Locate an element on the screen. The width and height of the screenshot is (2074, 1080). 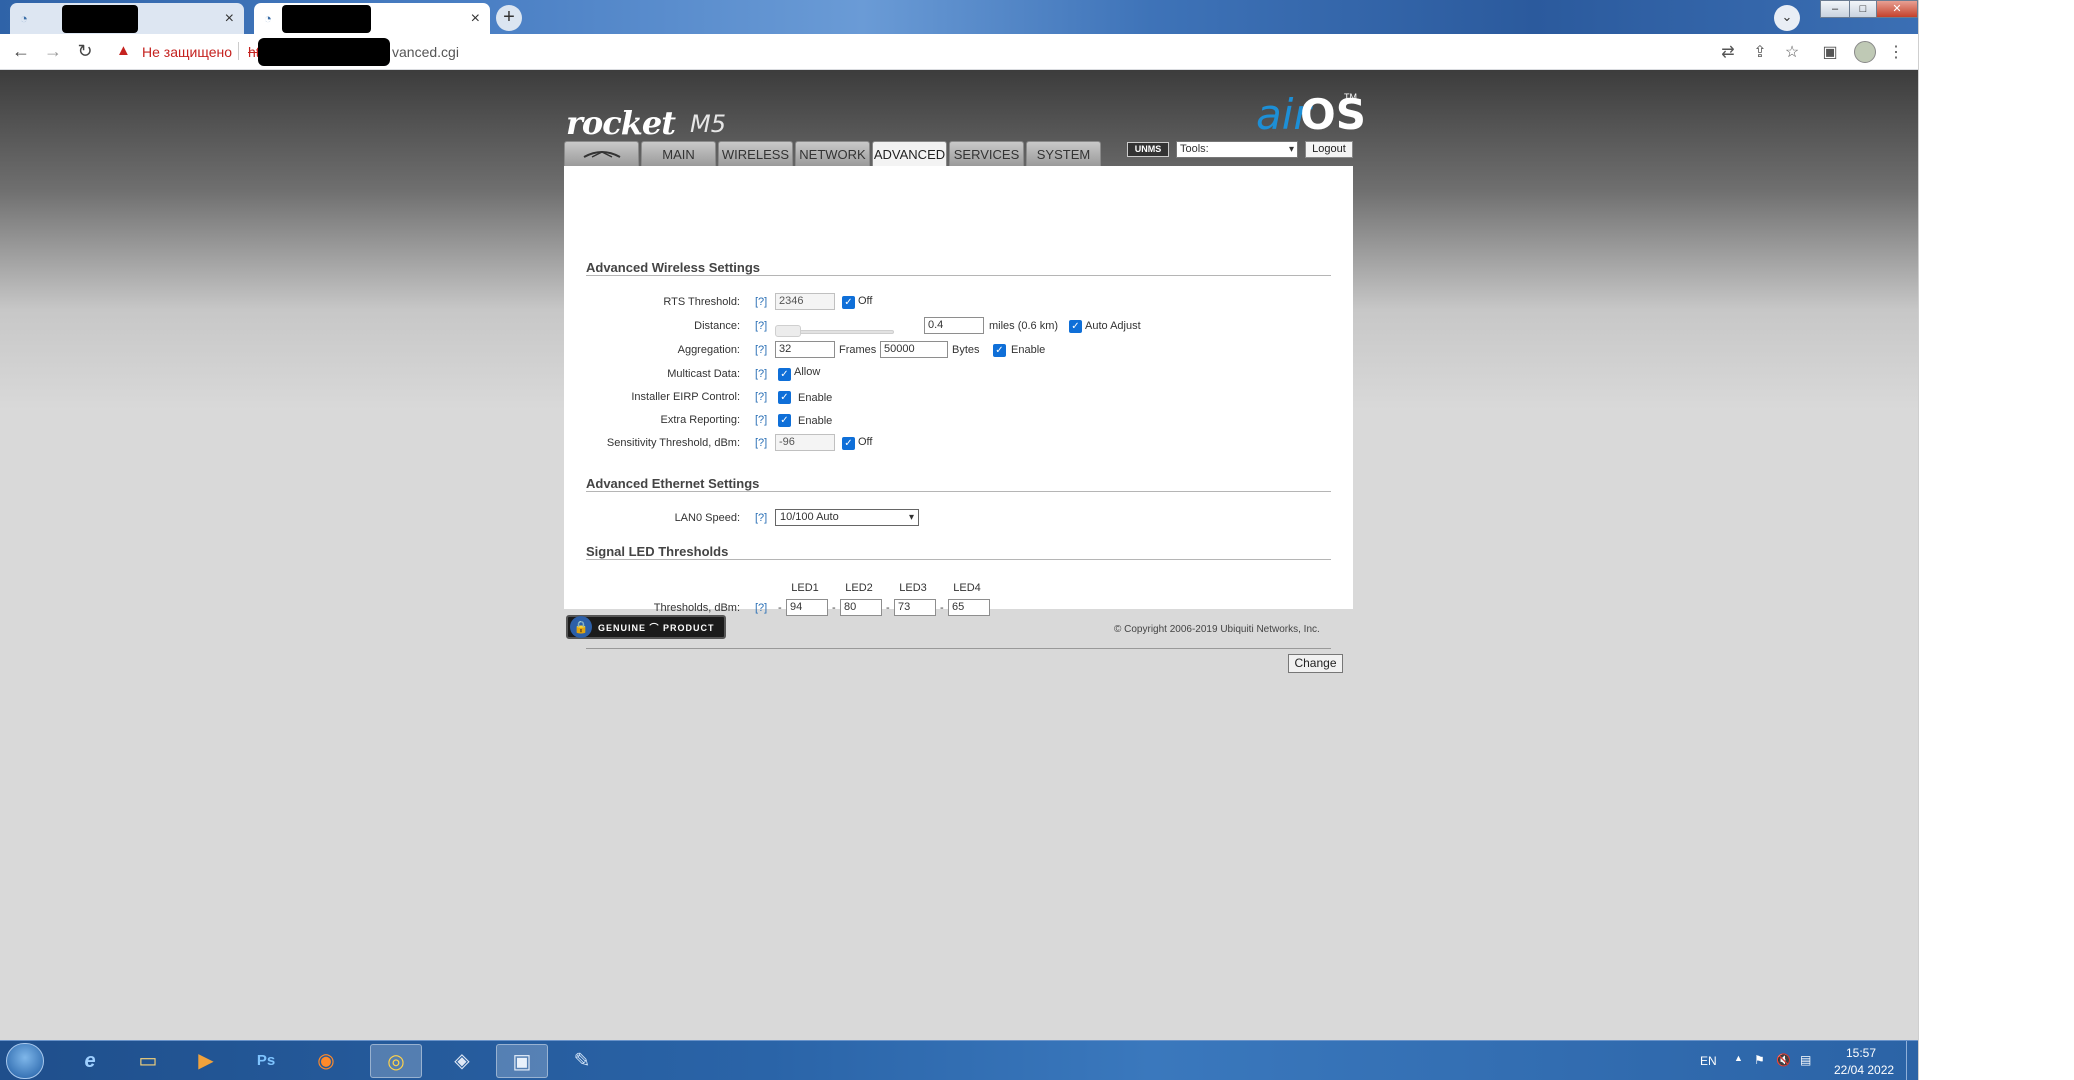
tools-select: Tools: ▾ is located at coordinates (1237, 149).